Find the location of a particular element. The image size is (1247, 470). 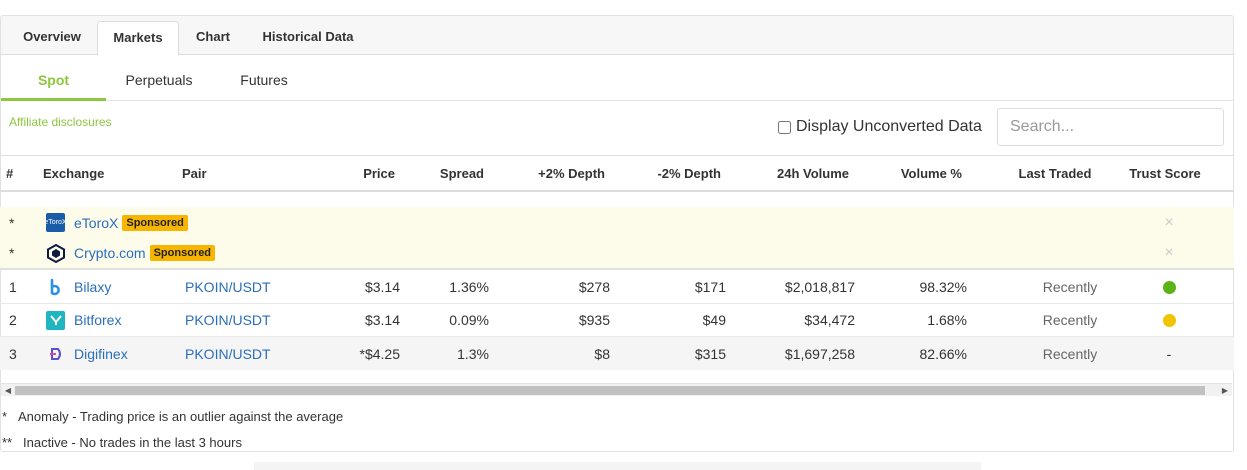

search-input is located at coordinates (1110, 127).